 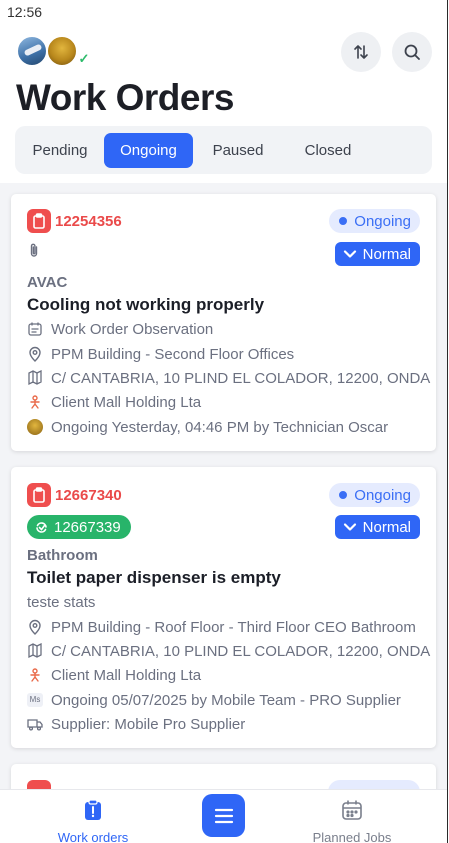 I want to click on tab-ongoing: Ongoing, so click(x=148, y=150).